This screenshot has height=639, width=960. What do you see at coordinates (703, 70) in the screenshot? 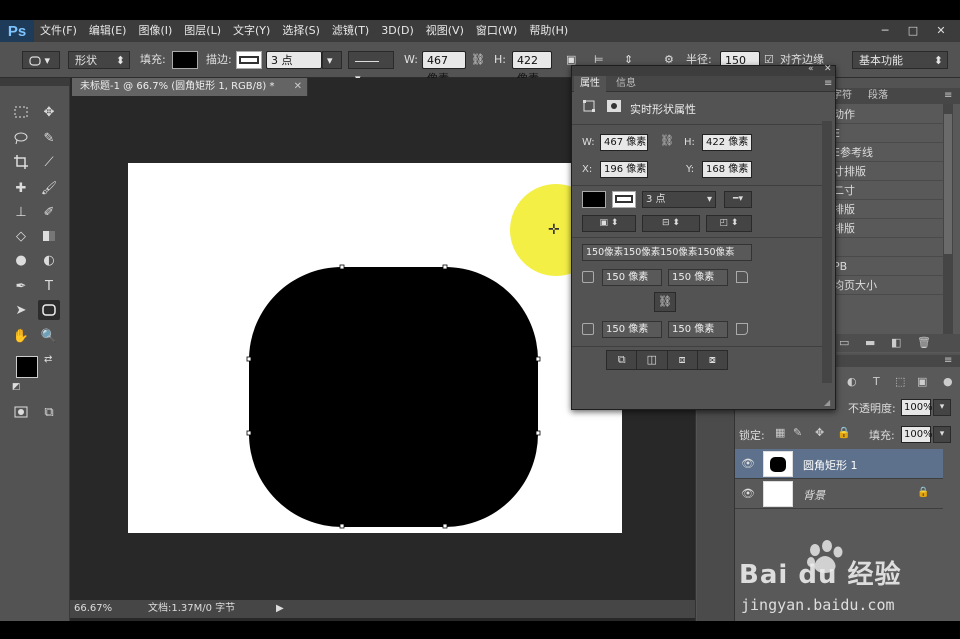
I see `properties-panel-titlebar: « ✕` at bounding box center [703, 70].